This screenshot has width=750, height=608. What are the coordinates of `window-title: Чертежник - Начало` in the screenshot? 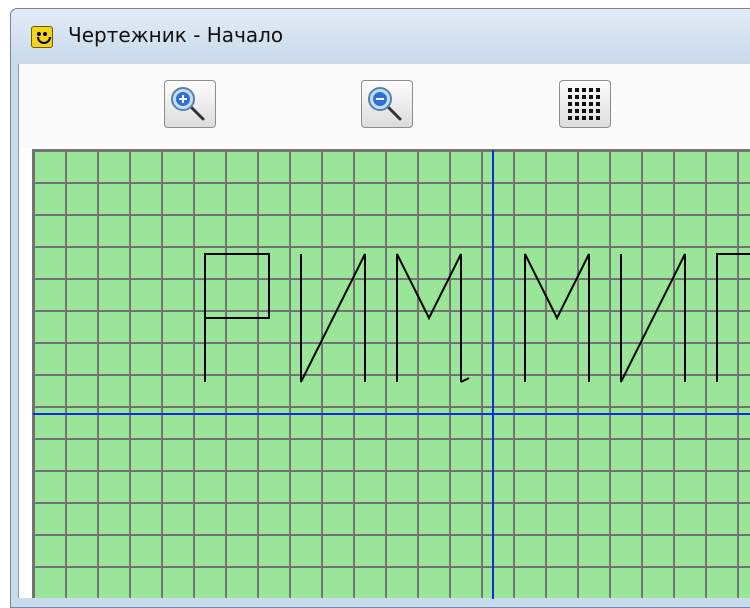 It's located at (176, 35).